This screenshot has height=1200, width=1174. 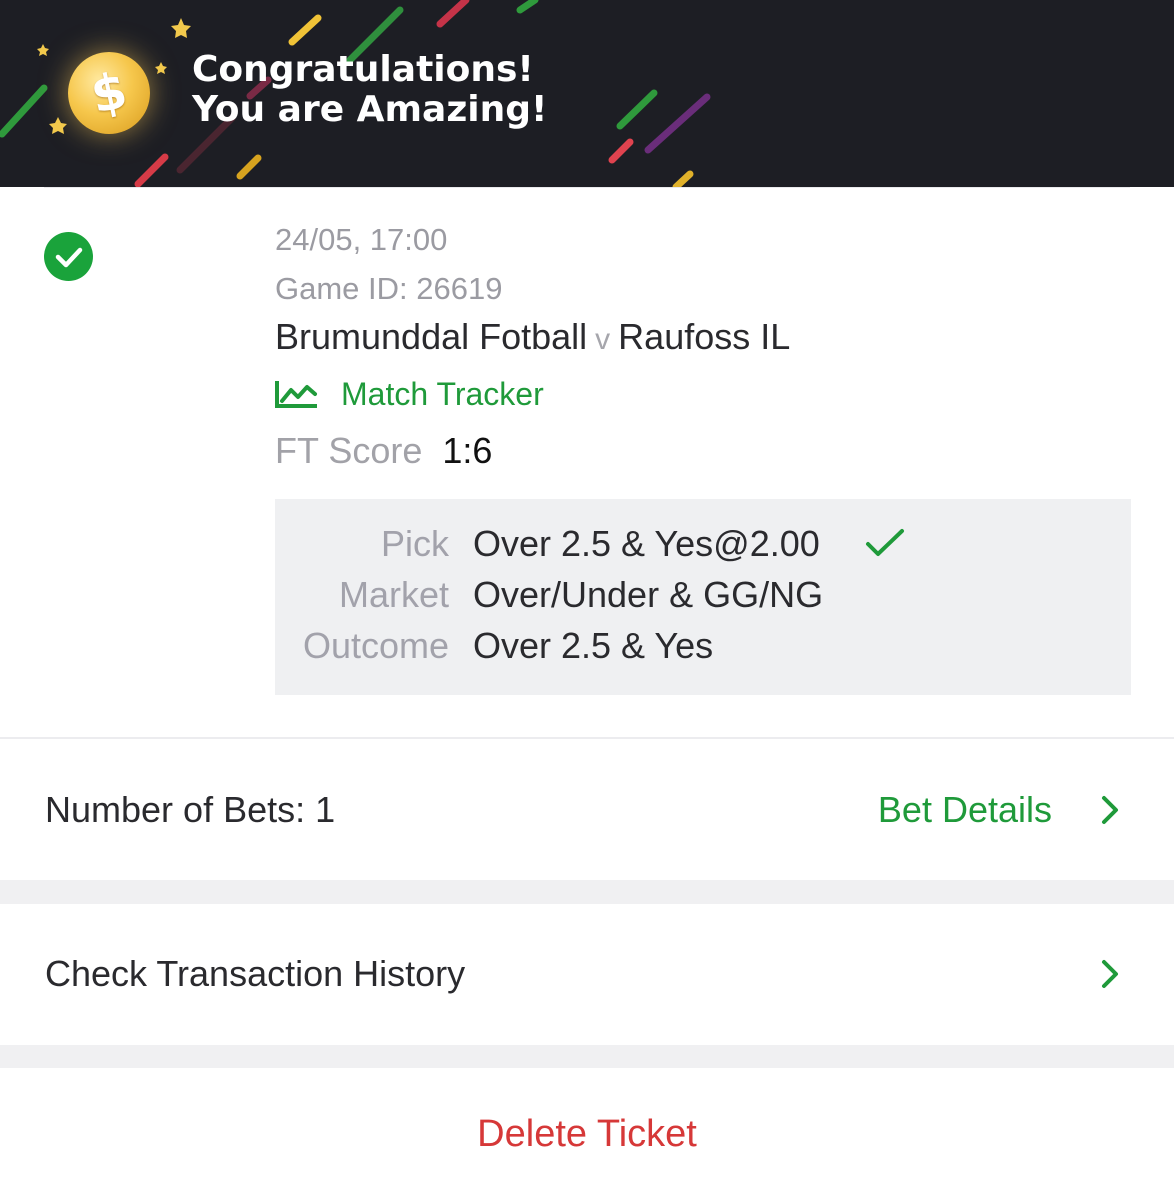 I want to click on pick-value: Over 2.5 & Yes@2.00, so click(x=646, y=543).